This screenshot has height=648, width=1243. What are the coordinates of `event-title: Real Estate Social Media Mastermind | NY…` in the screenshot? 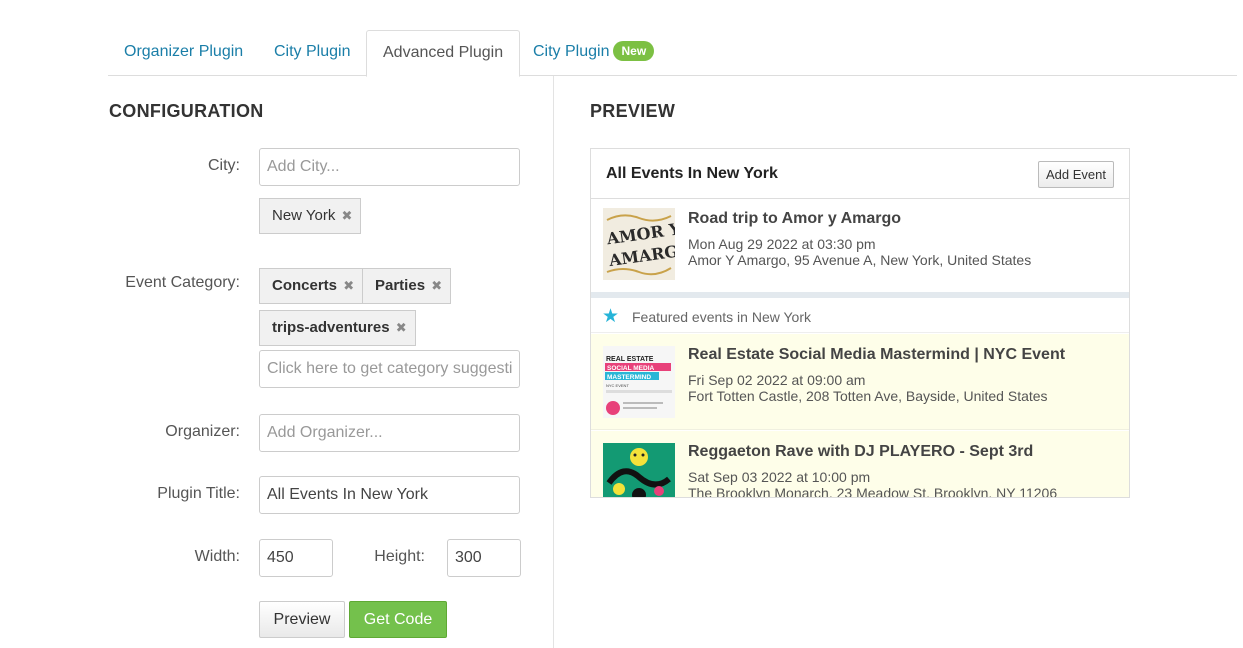 It's located at (876, 355).